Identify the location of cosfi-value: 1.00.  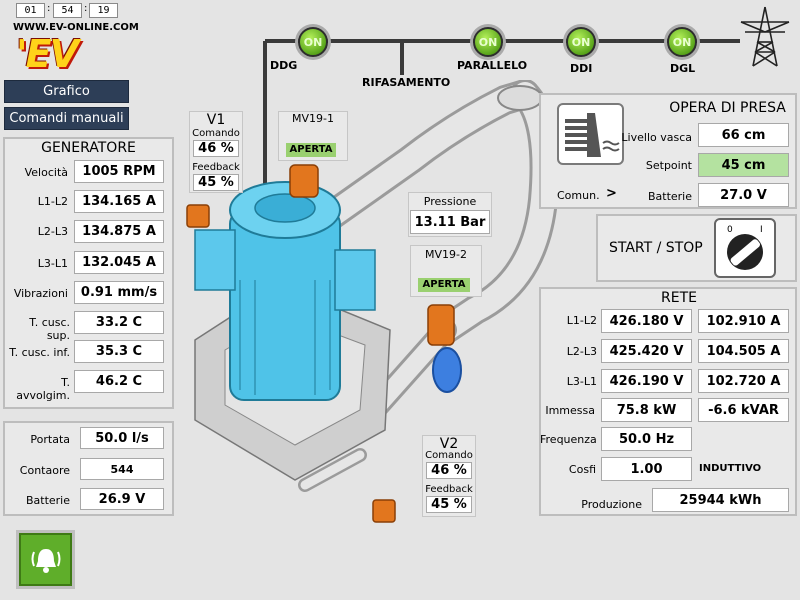
(646, 469).